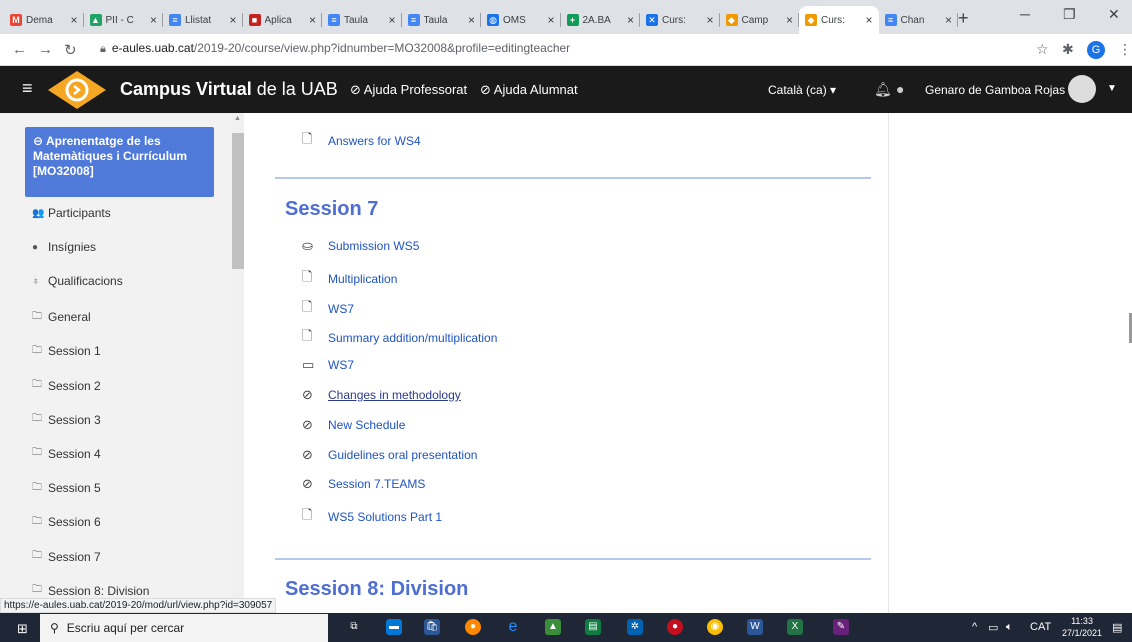 The image size is (1132, 642). I want to click on excel-icon: X, so click(795, 627).